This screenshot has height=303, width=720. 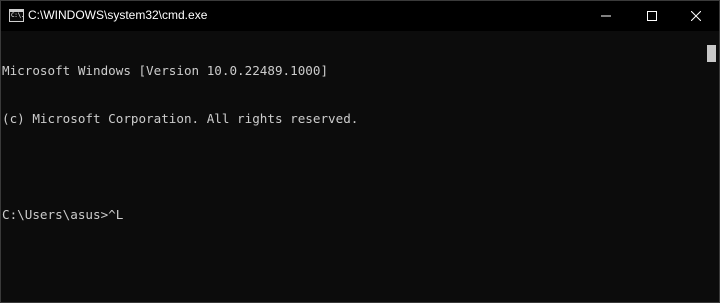 What do you see at coordinates (351, 215) in the screenshot?
I see `console-prompt-line: C:\Users\asus>^L` at bounding box center [351, 215].